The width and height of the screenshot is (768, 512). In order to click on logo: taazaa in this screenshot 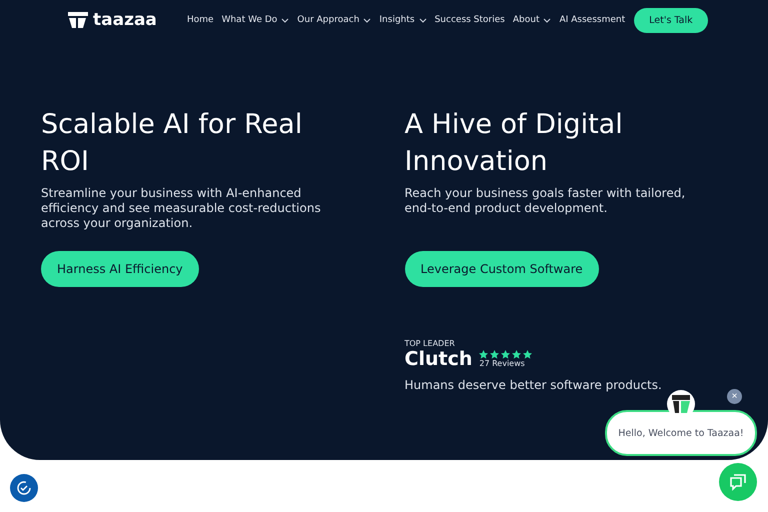, I will do `click(125, 20)`.